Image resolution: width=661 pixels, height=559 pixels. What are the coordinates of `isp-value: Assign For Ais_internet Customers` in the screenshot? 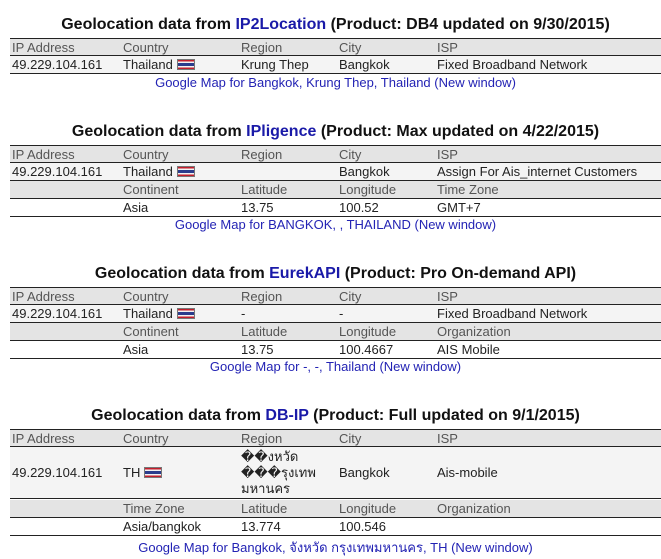 It's located at (537, 171).